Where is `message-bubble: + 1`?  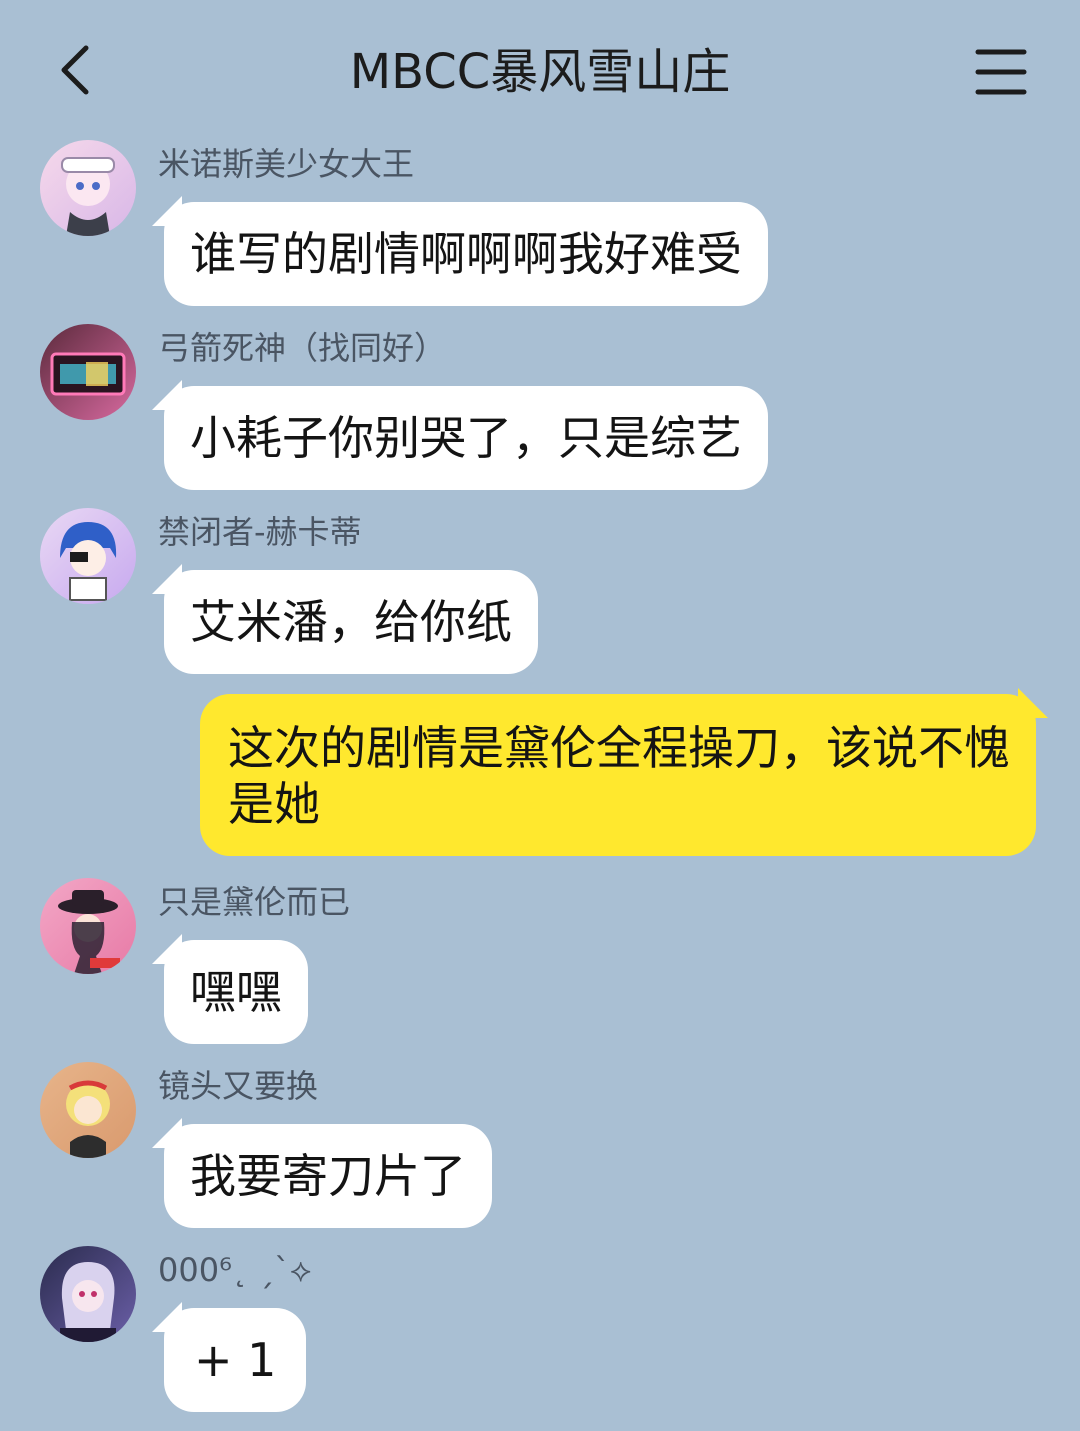 message-bubble: + 1 is located at coordinates (229, 1357).